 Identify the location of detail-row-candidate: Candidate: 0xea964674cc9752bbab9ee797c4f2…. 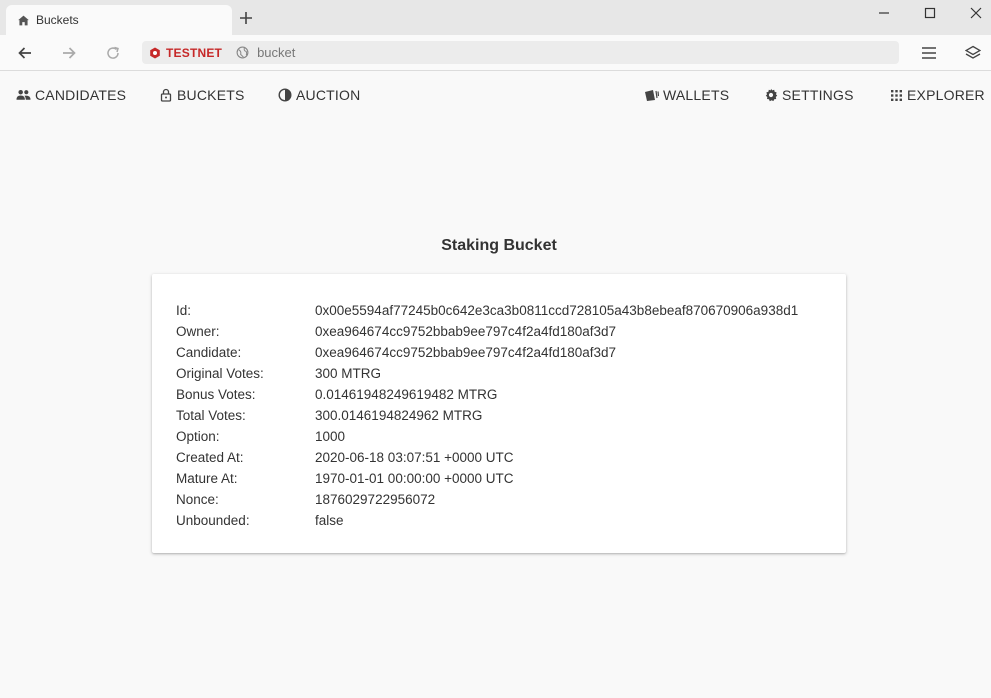
(487, 352).